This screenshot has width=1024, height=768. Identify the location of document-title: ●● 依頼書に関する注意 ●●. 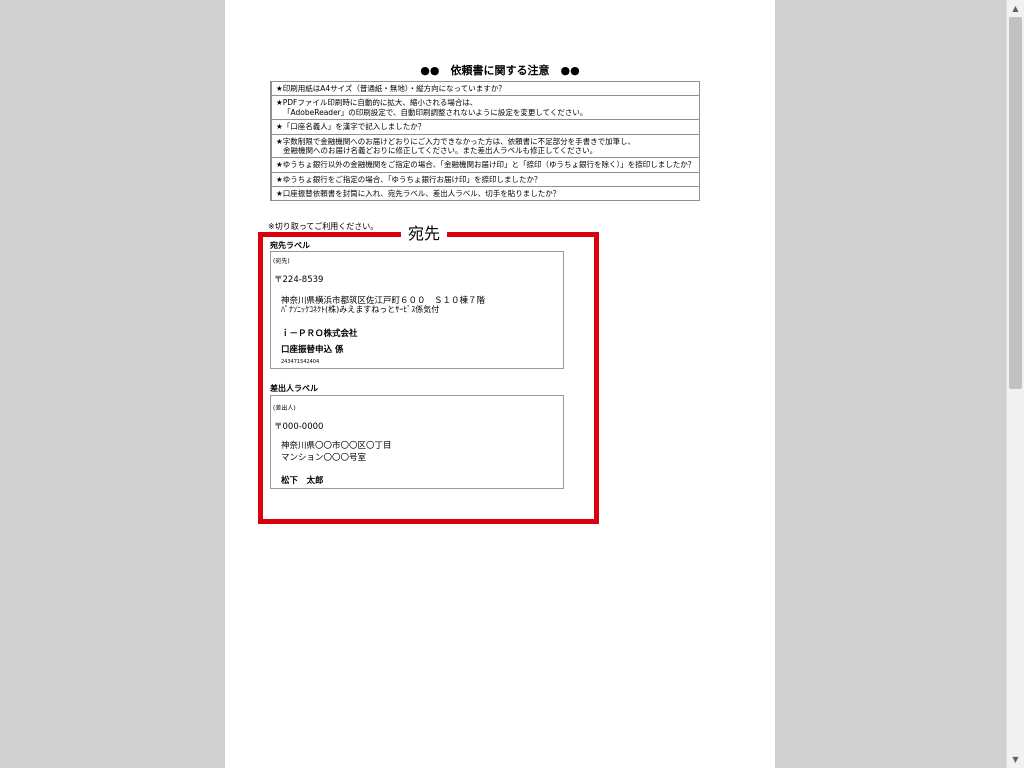
(500, 70).